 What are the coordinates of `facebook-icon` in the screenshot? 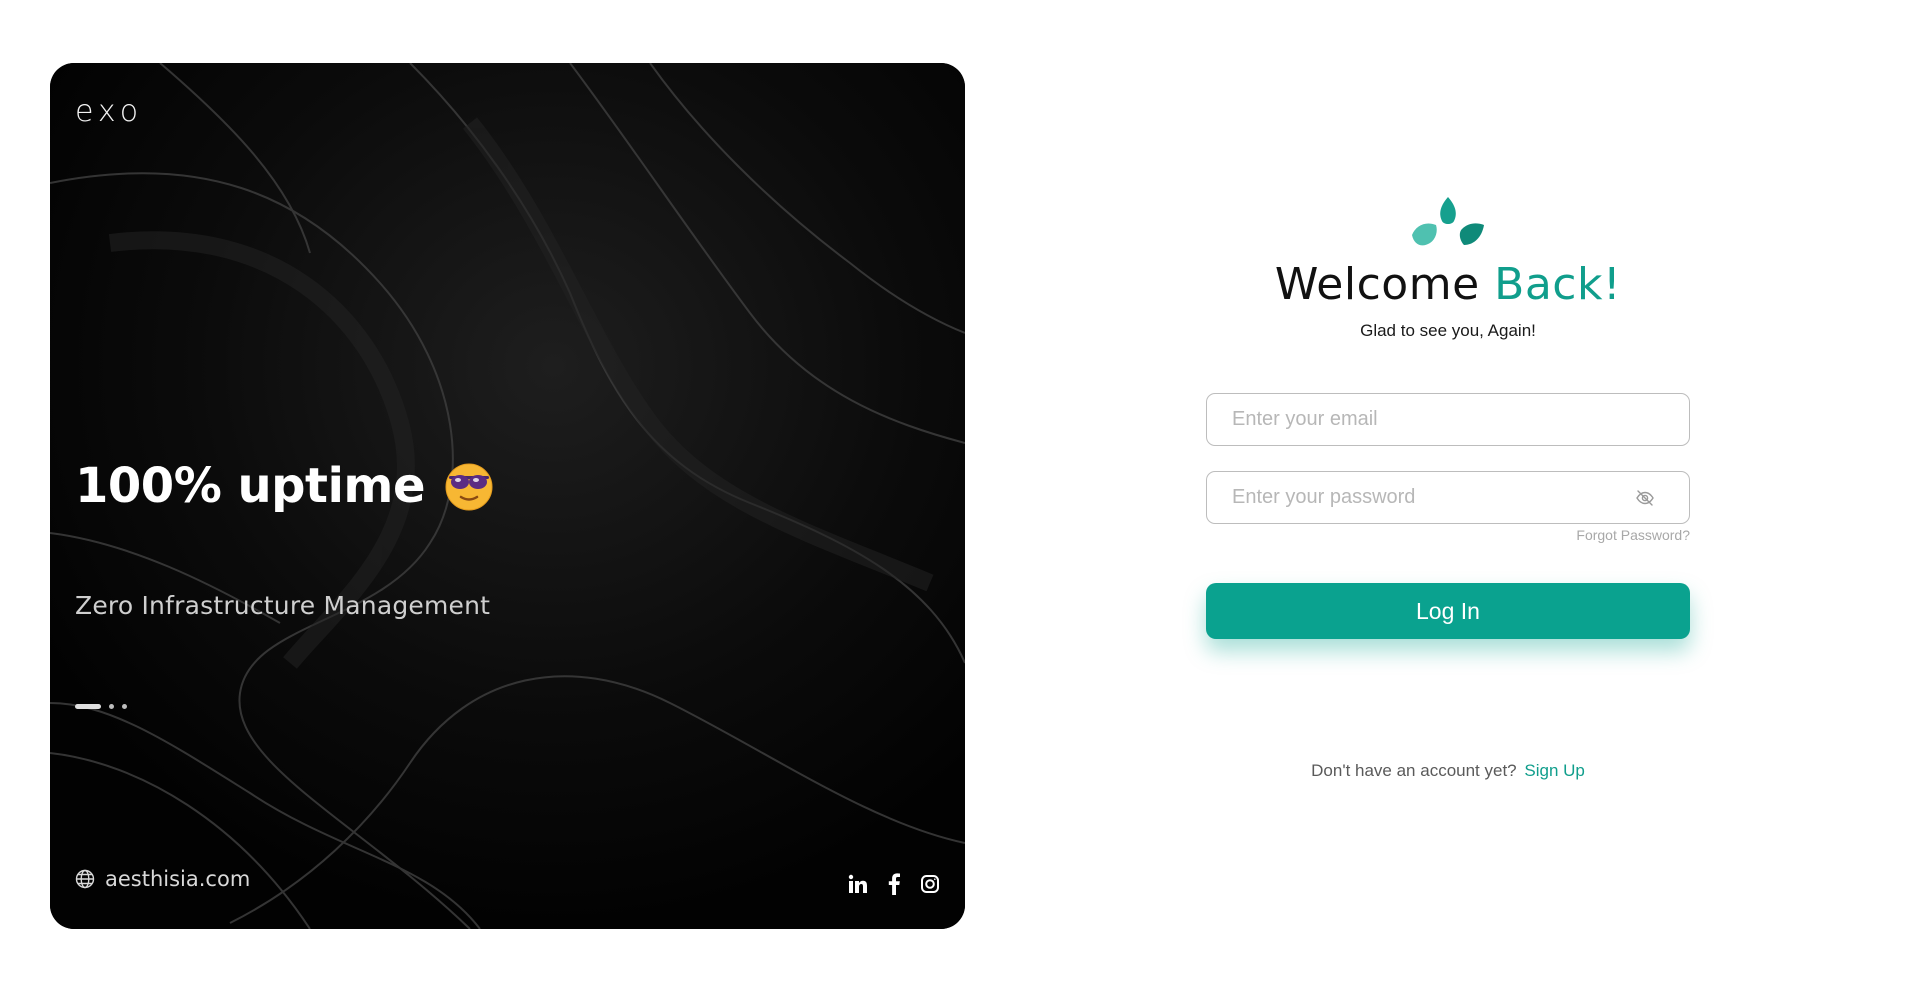 It's located at (894, 884).